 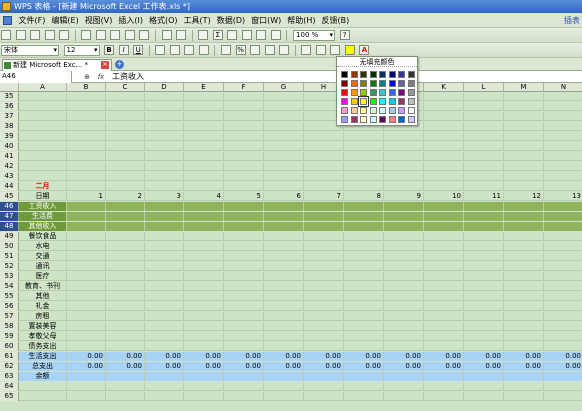 What do you see at coordinates (128, 77) in the screenshot?
I see `formula-input: 工资收入` at bounding box center [128, 77].